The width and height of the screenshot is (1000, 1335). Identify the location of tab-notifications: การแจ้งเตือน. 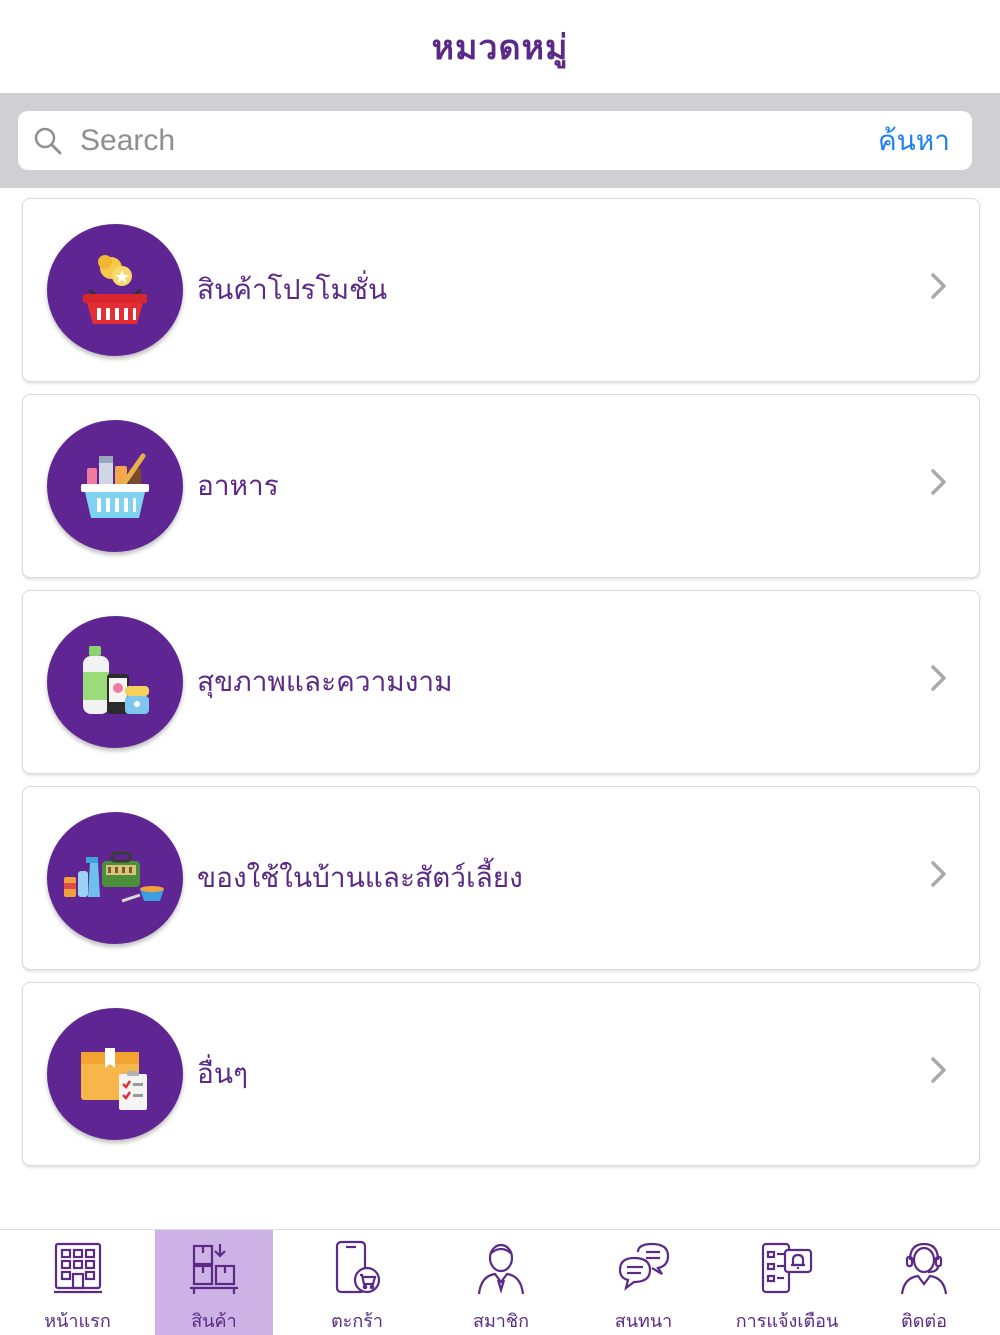
(787, 1282).